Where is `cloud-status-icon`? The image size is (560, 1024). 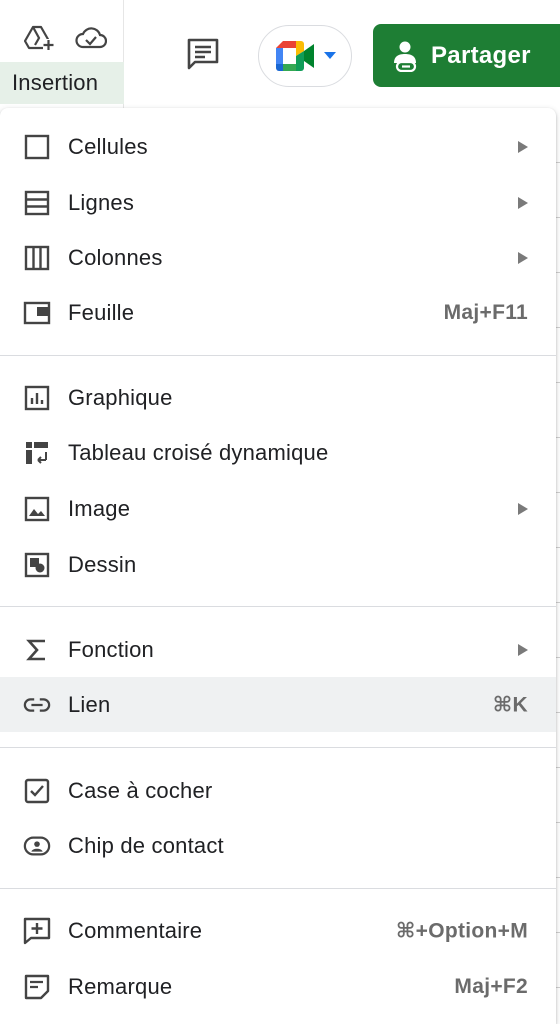
cloud-status-icon is located at coordinates (91, 38).